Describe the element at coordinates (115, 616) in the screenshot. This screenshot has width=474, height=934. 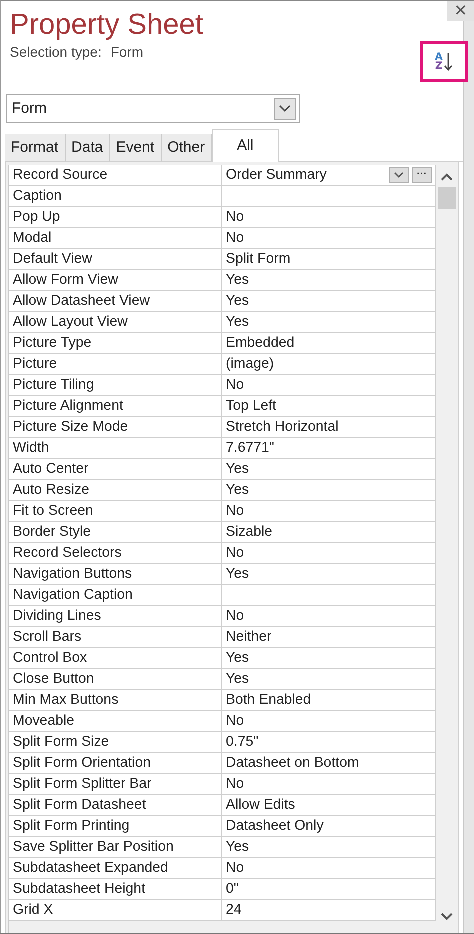
I see `property-name: Dividing Lines` at that location.